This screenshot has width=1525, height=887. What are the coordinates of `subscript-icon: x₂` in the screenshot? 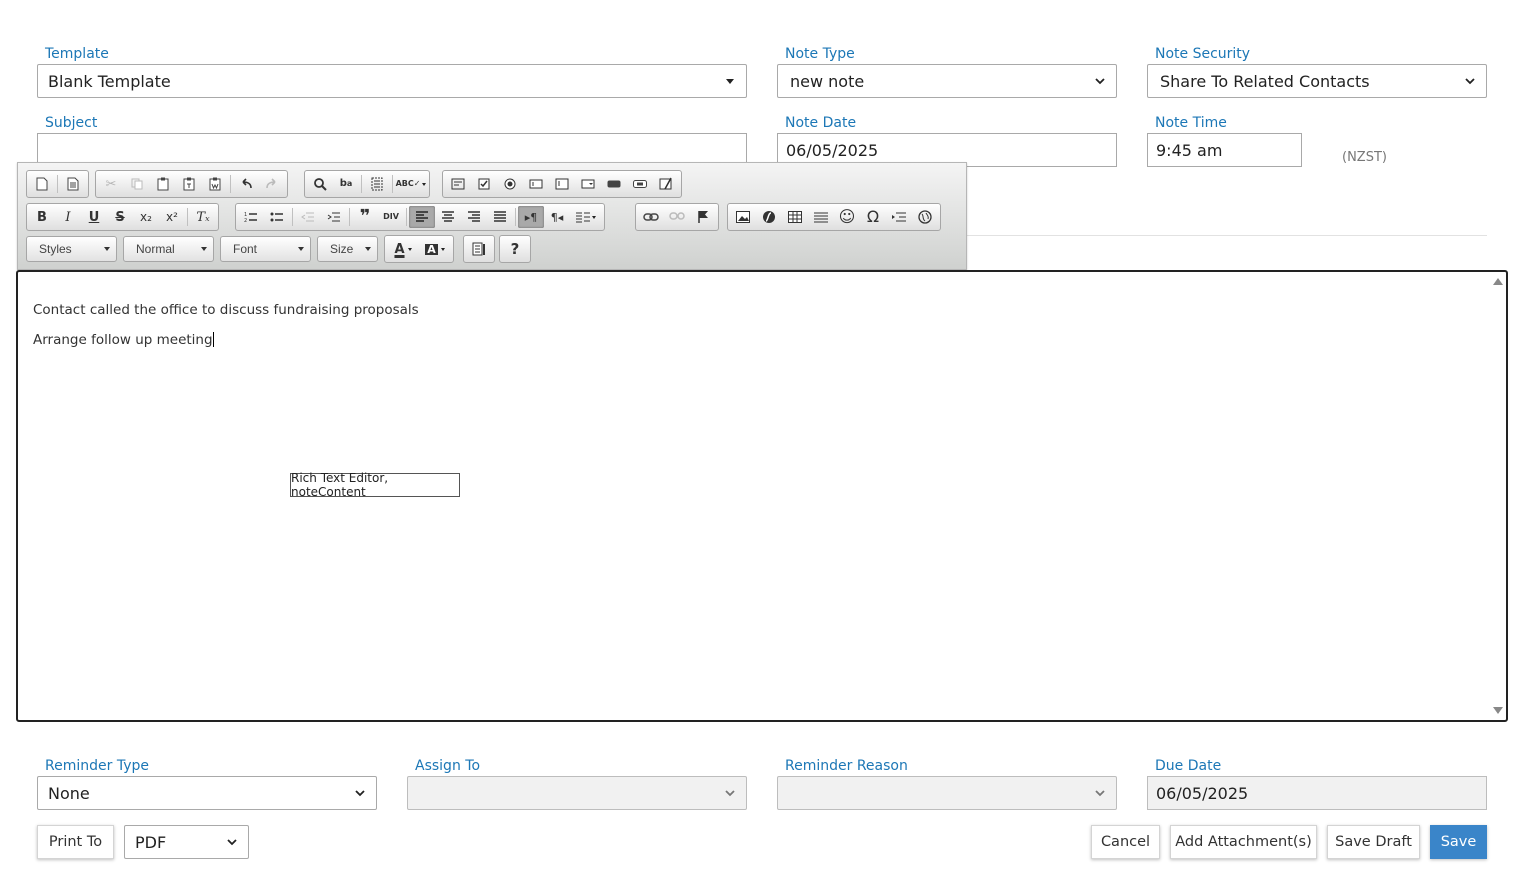 It's located at (146, 217).